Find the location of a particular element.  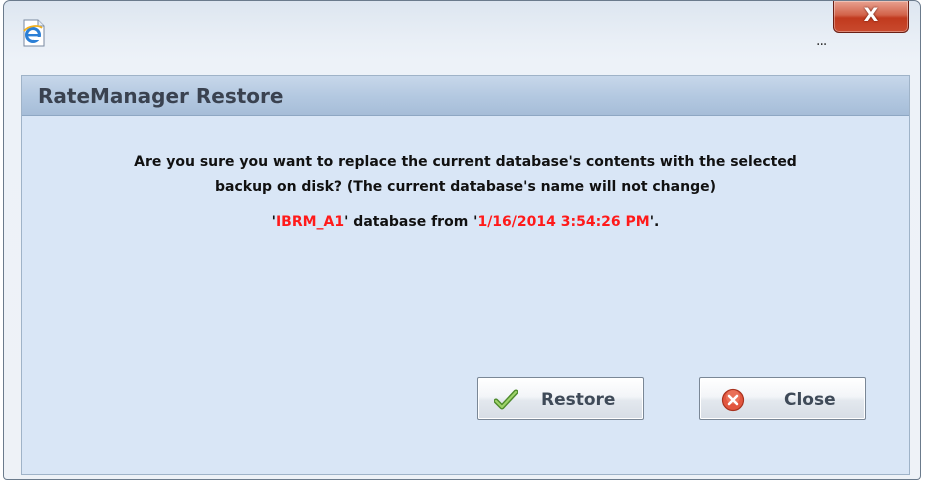

restore-button-label: Restore is located at coordinates (578, 400).